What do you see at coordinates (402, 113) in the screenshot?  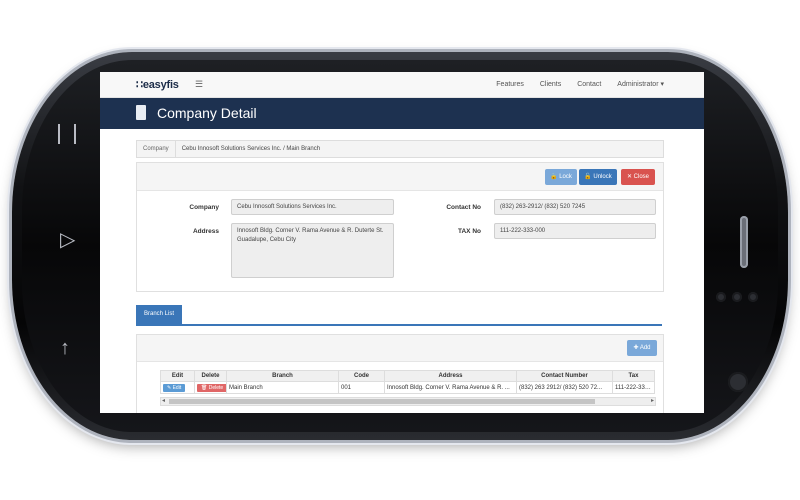 I see `page-banner: Company Detail` at bounding box center [402, 113].